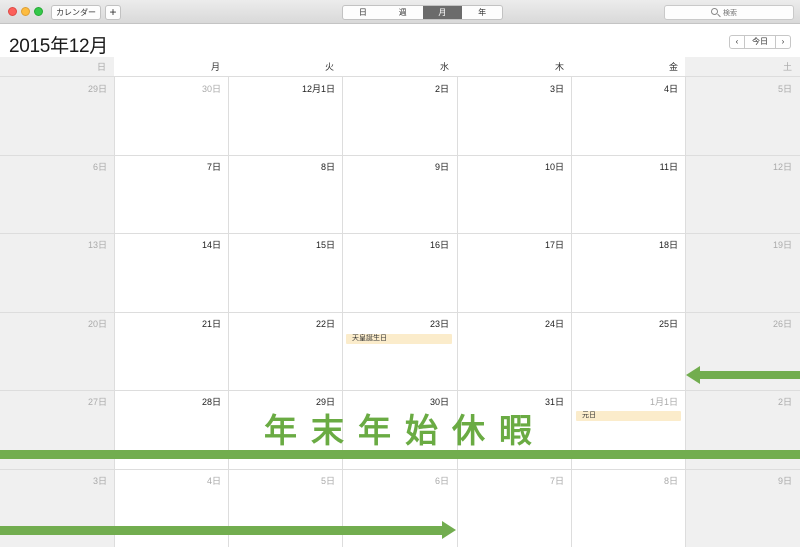 The height and width of the screenshot is (547, 800). What do you see at coordinates (737, 42) in the screenshot?
I see `previous-month-button: ‹` at bounding box center [737, 42].